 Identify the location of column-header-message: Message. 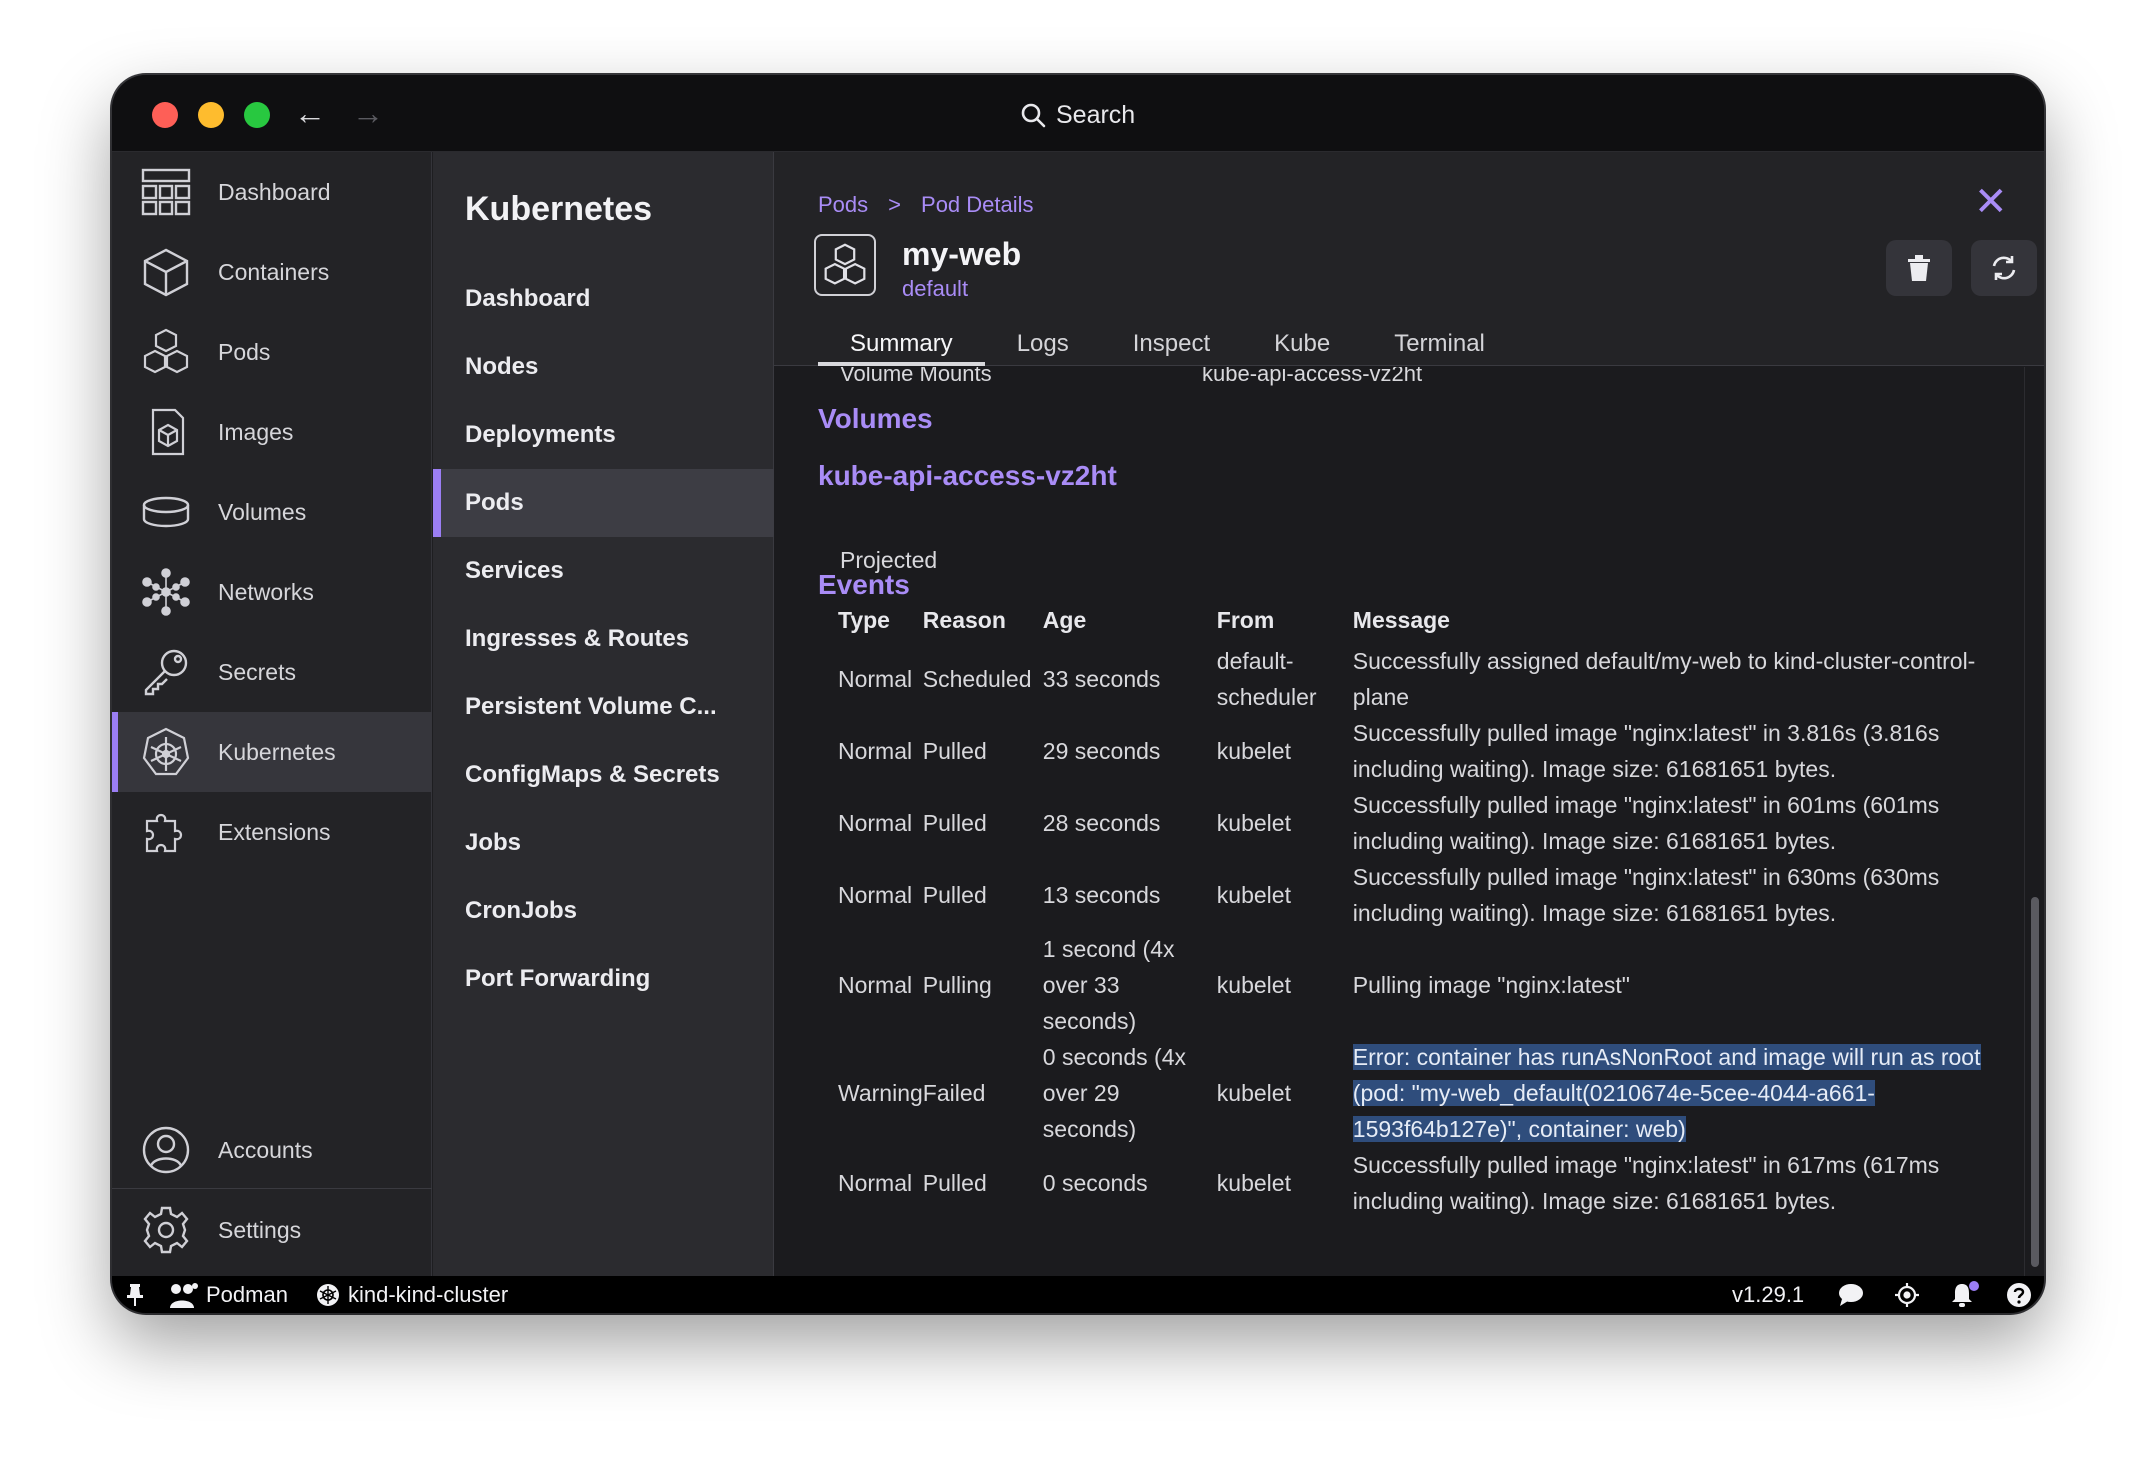
(1401, 620).